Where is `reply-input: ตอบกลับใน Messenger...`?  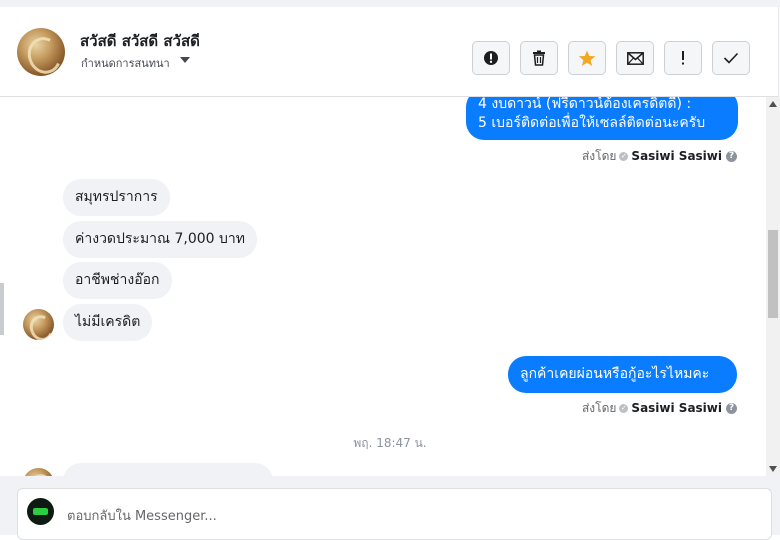
reply-input: ตอบกลับใน Messenger... is located at coordinates (394, 514).